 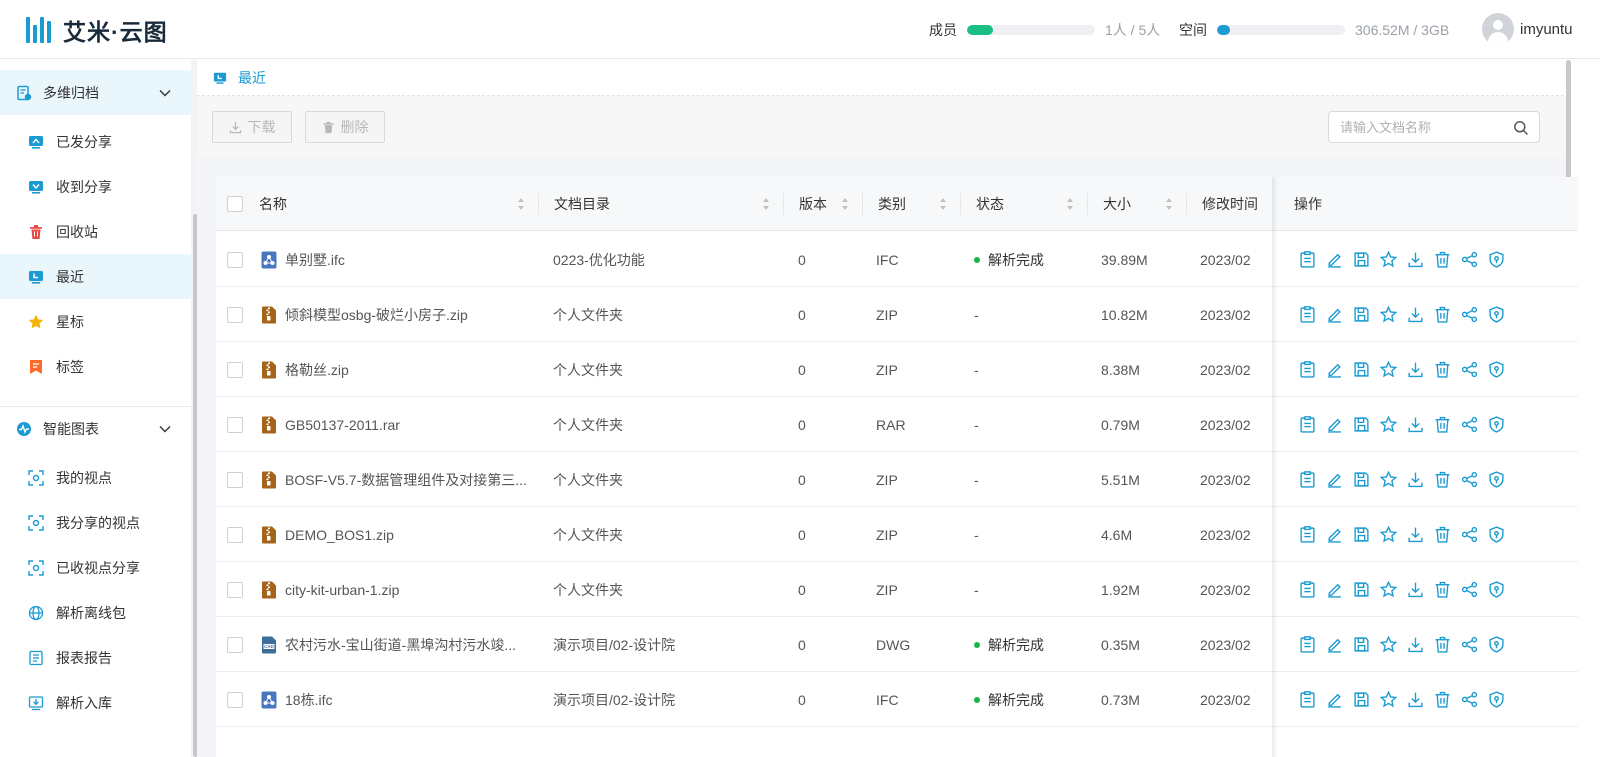 What do you see at coordinates (345, 127) in the screenshot?
I see `delete-button: 删除` at bounding box center [345, 127].